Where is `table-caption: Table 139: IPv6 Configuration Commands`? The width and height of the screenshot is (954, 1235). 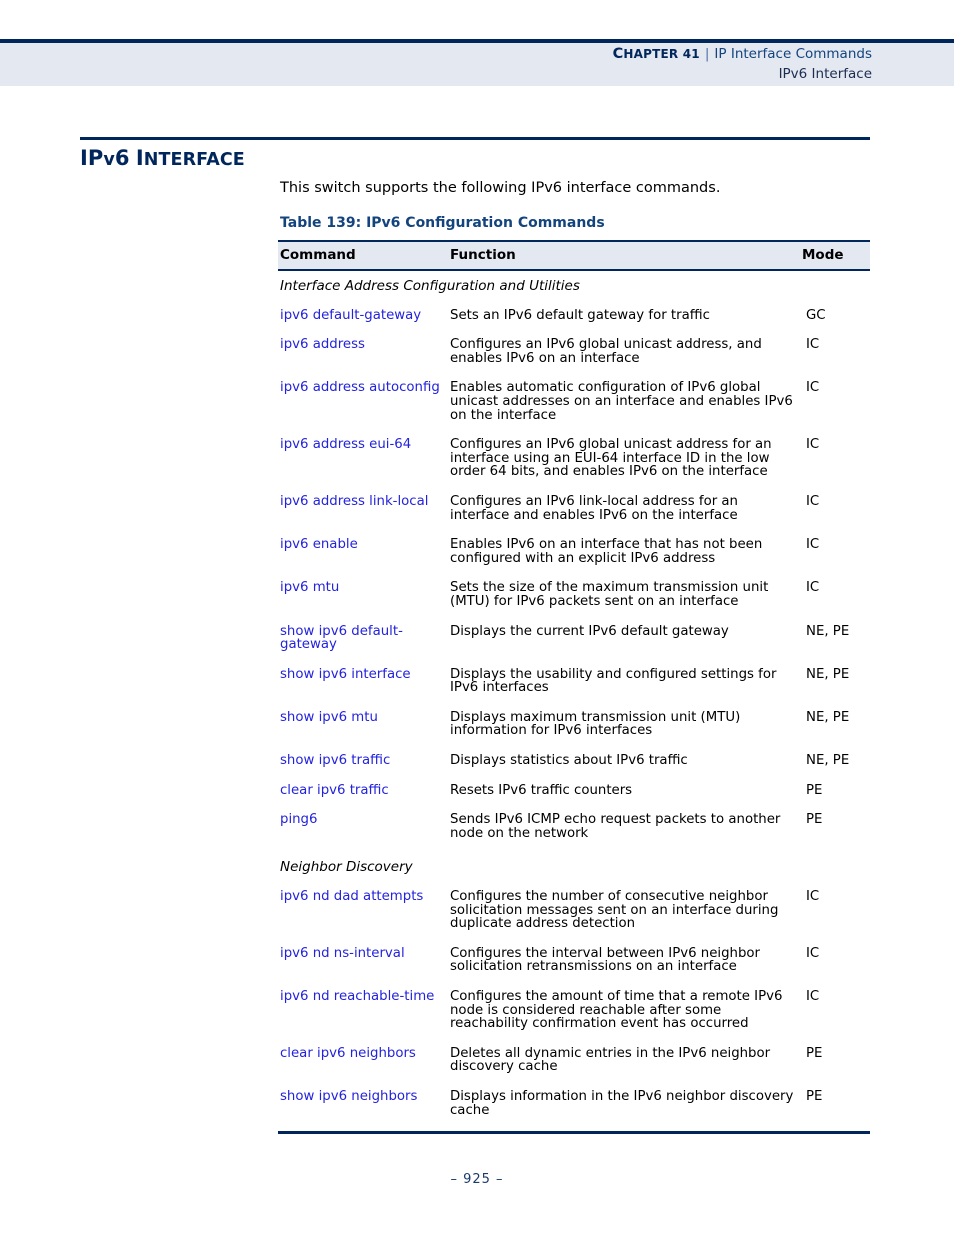
table-caption: Table 139: IPv6 Configuration Commands is located at coordinates (442, 223).